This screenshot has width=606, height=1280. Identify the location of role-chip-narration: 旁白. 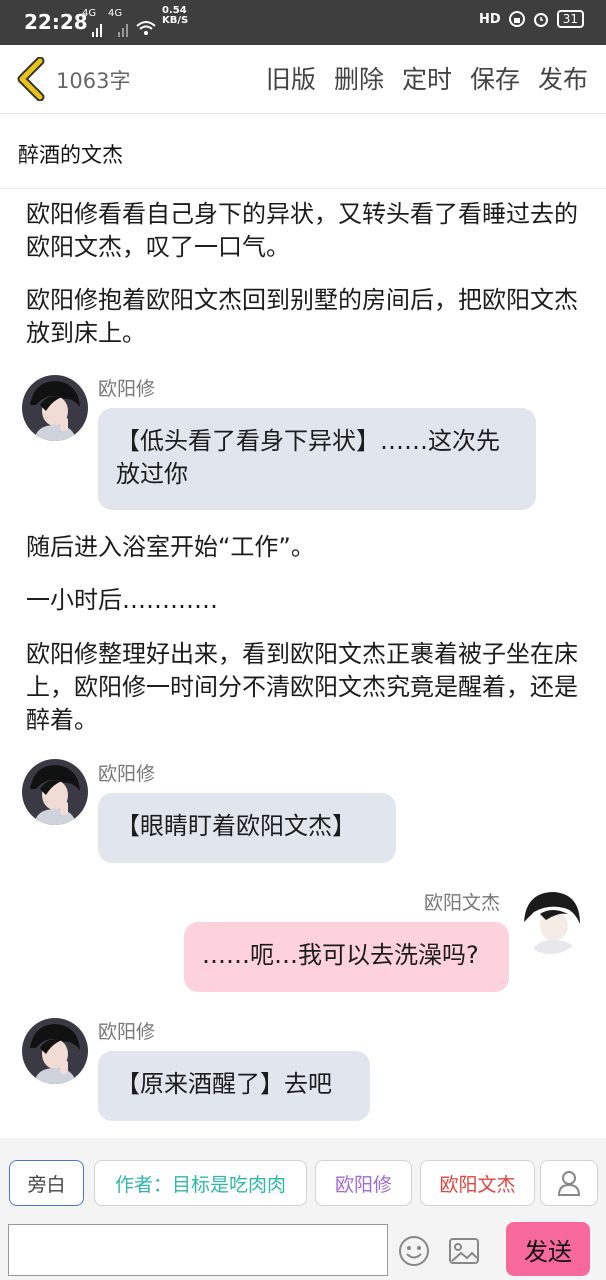
(46, 1183).